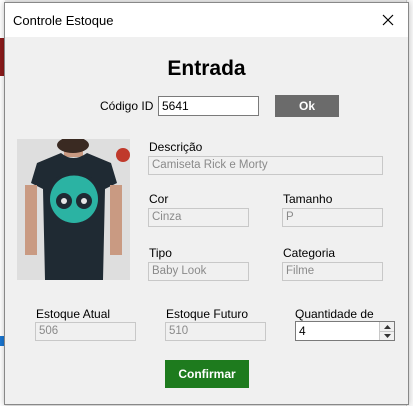  Describe the element at coordinates (345, 331) in the screenshot. I see `quantidade-entrada-stepper: 4` at that location.